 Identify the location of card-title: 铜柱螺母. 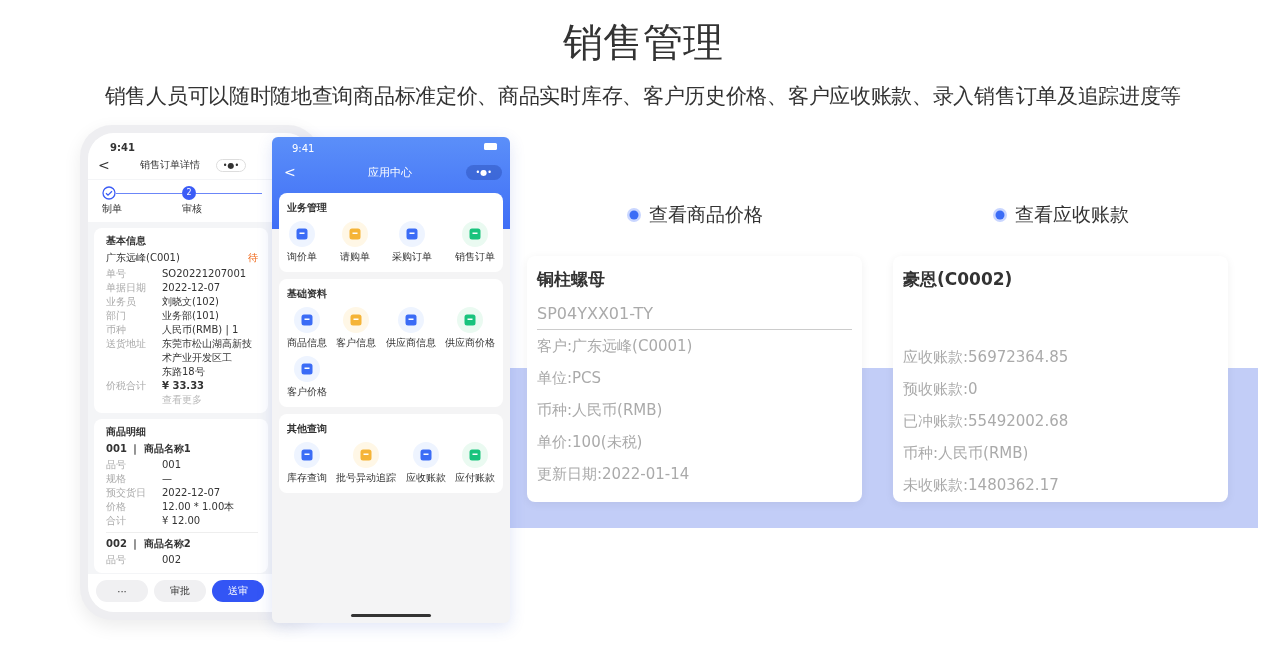
(571, 279).